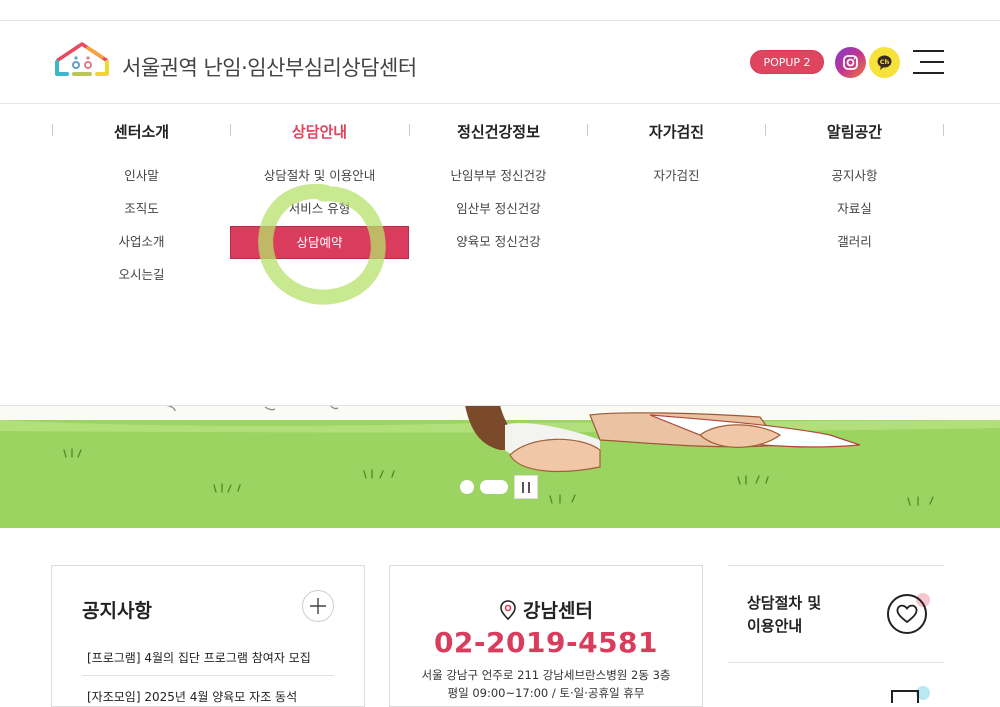  Describe the element at coordinates (500, 455) in the screenshot. I see `hero-illustration` at that location.